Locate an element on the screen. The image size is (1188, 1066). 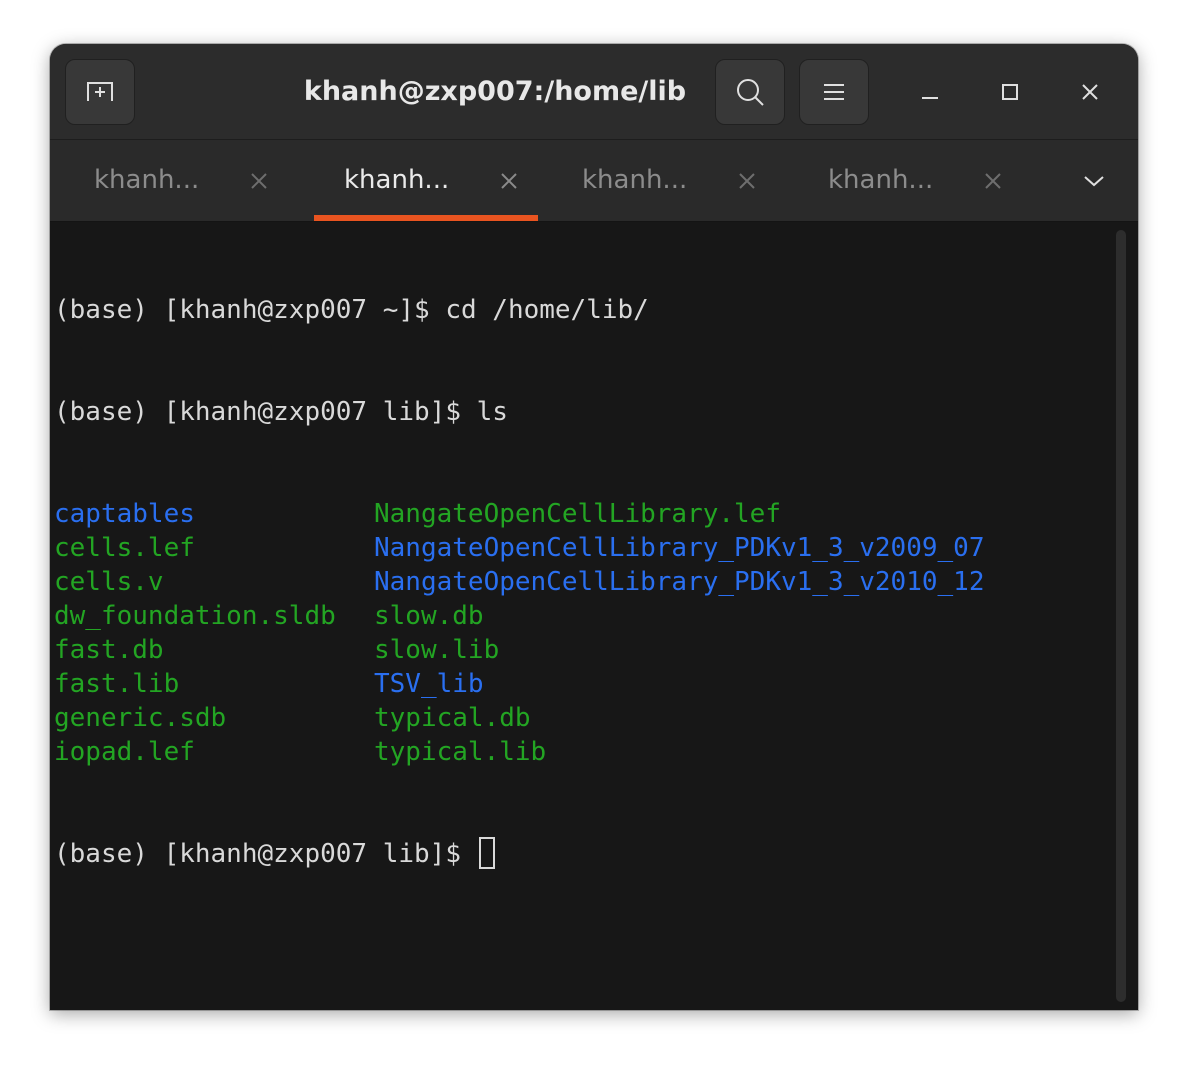
new-tab-icon is located at coordinates (100, 91).